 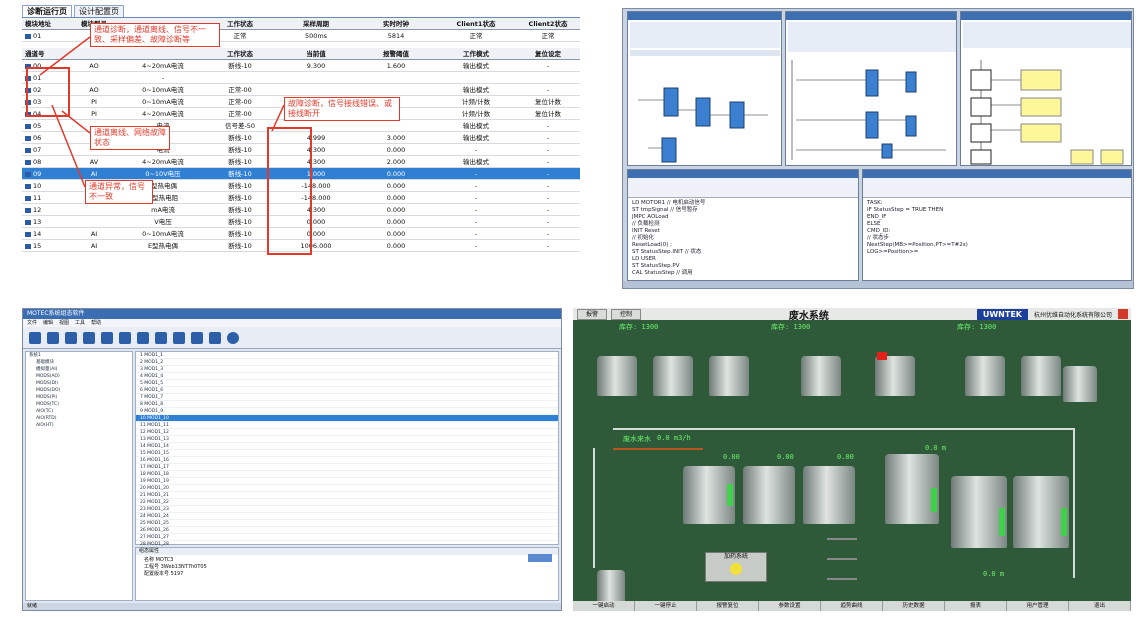 I want to click on tree-item: MODS(TC), so click(x=79, y=404).